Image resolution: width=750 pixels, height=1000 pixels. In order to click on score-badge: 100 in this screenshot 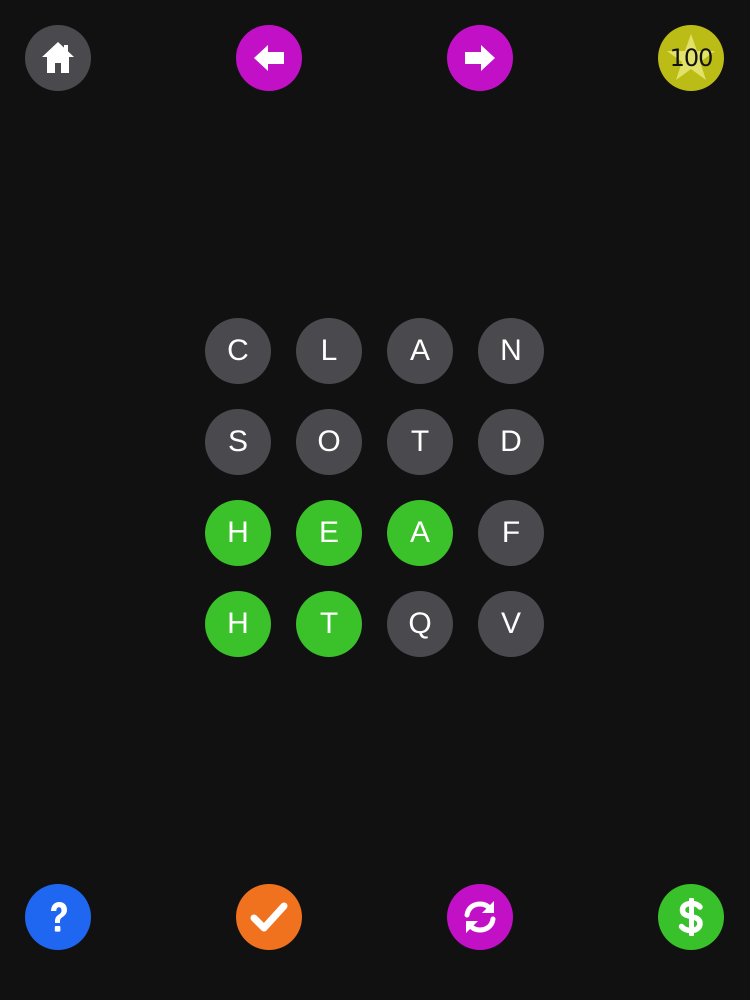, I will do `click(691, 58)`.